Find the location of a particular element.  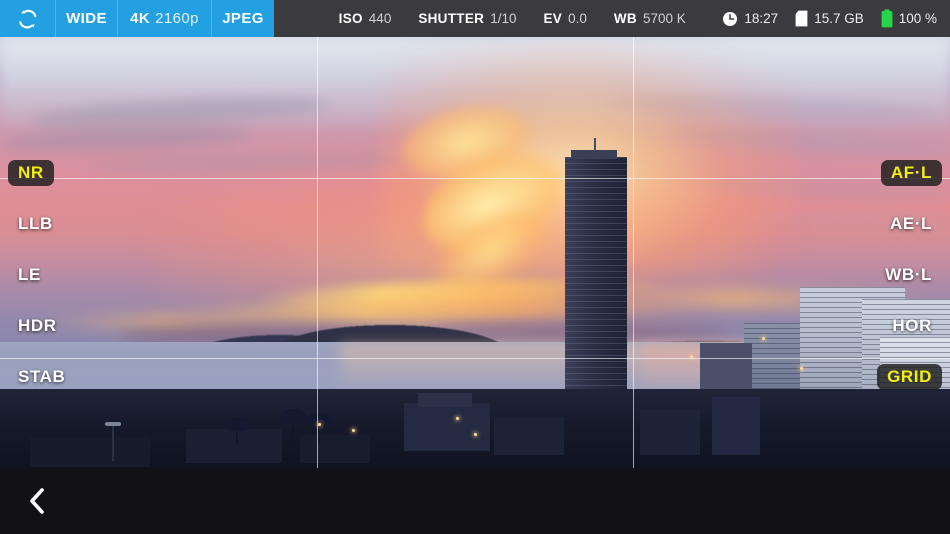

clock-value: 18:27 is located at coordinates (761, 18).